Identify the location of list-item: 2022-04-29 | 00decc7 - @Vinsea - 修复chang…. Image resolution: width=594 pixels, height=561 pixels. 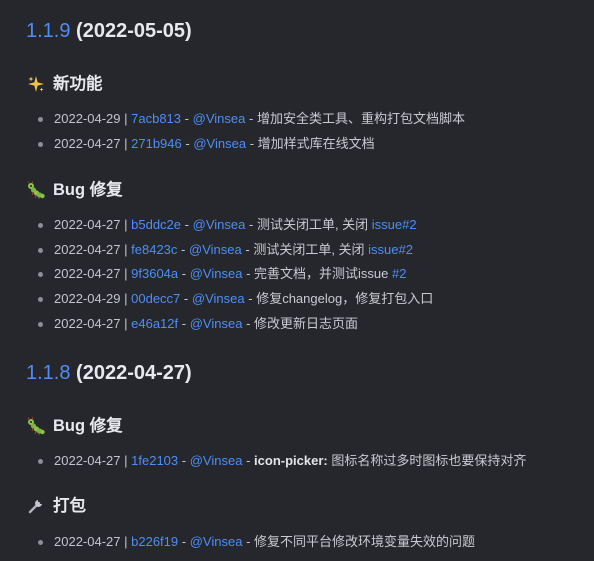
(235, 299).